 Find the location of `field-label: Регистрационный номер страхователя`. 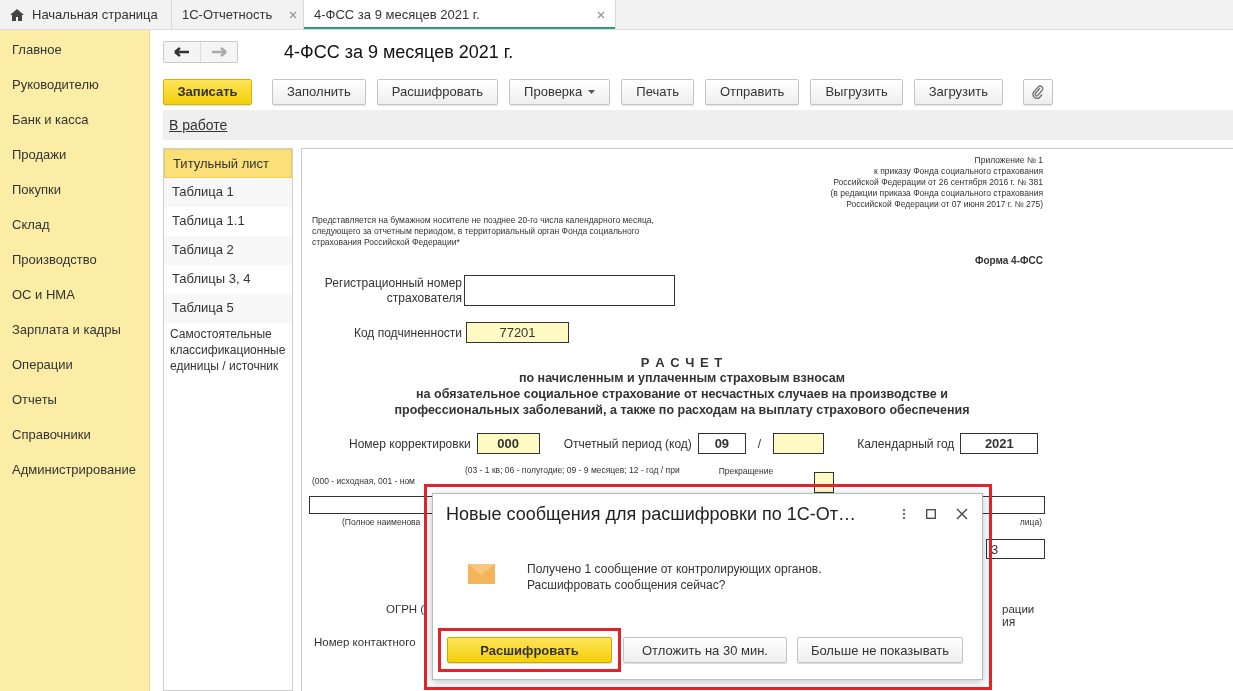

field-label: Регистрационный номер страхователя is located at coordinates (392, 290).